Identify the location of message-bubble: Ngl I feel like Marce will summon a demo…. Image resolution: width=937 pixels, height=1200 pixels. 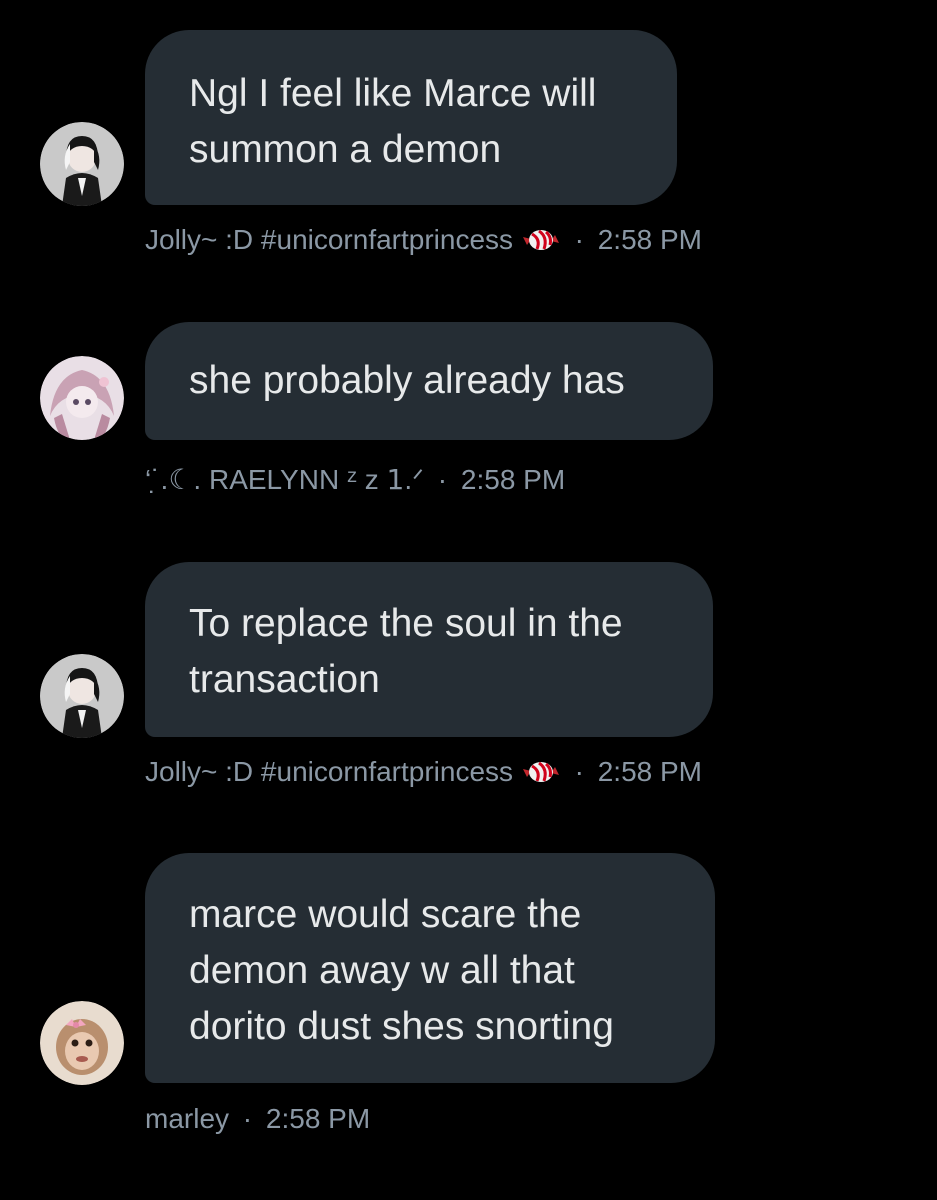
(411, 117).